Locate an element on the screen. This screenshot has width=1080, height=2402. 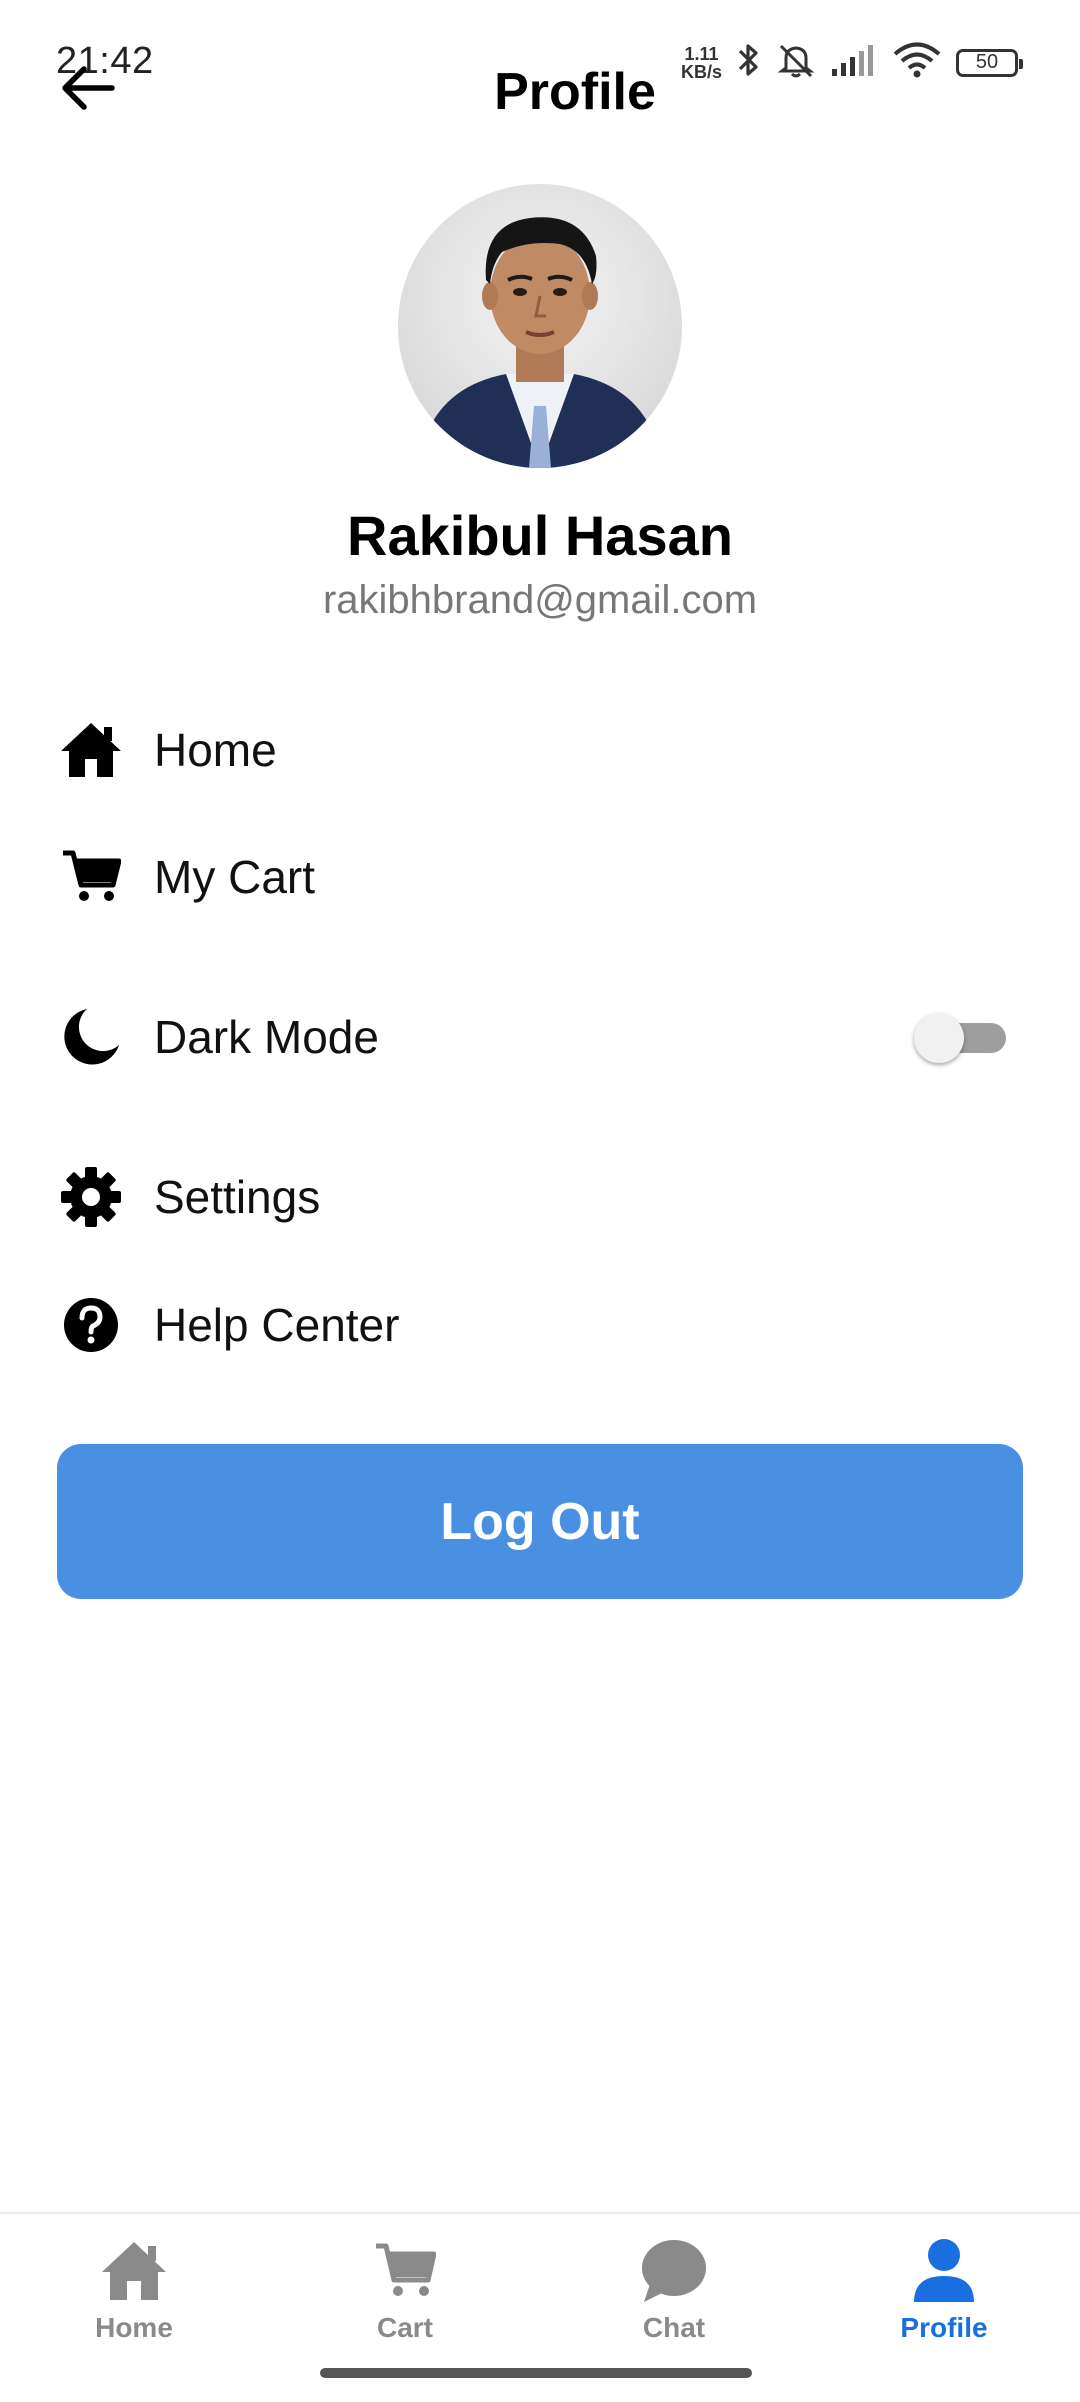
menu-item-help-center: Help Center is located at coordinates (540, 1325).